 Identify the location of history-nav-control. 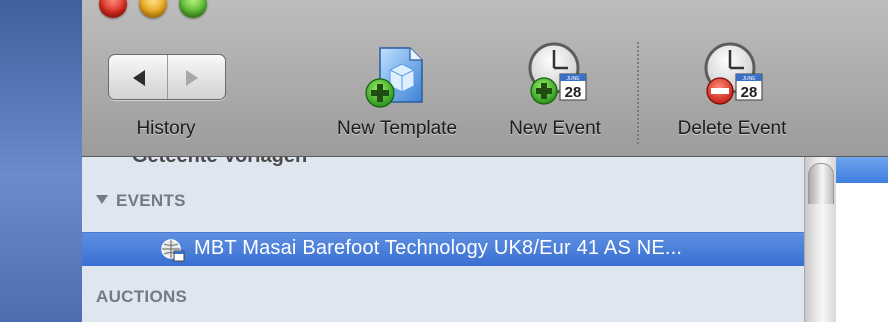
(167, 77).